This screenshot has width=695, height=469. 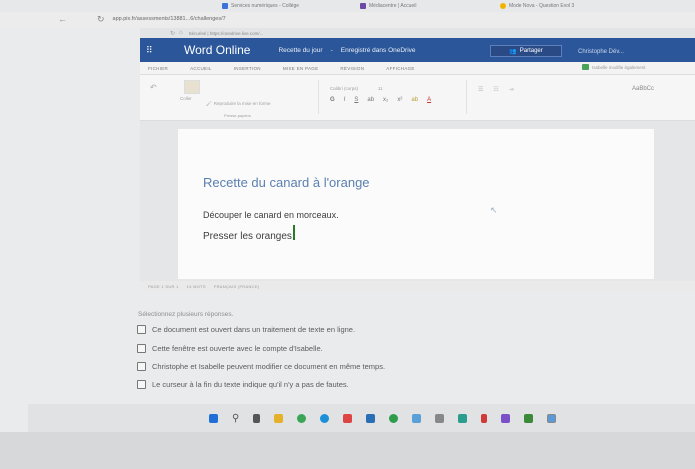 I want to click on reload-icon: ↻, so click(x=101, y=19).